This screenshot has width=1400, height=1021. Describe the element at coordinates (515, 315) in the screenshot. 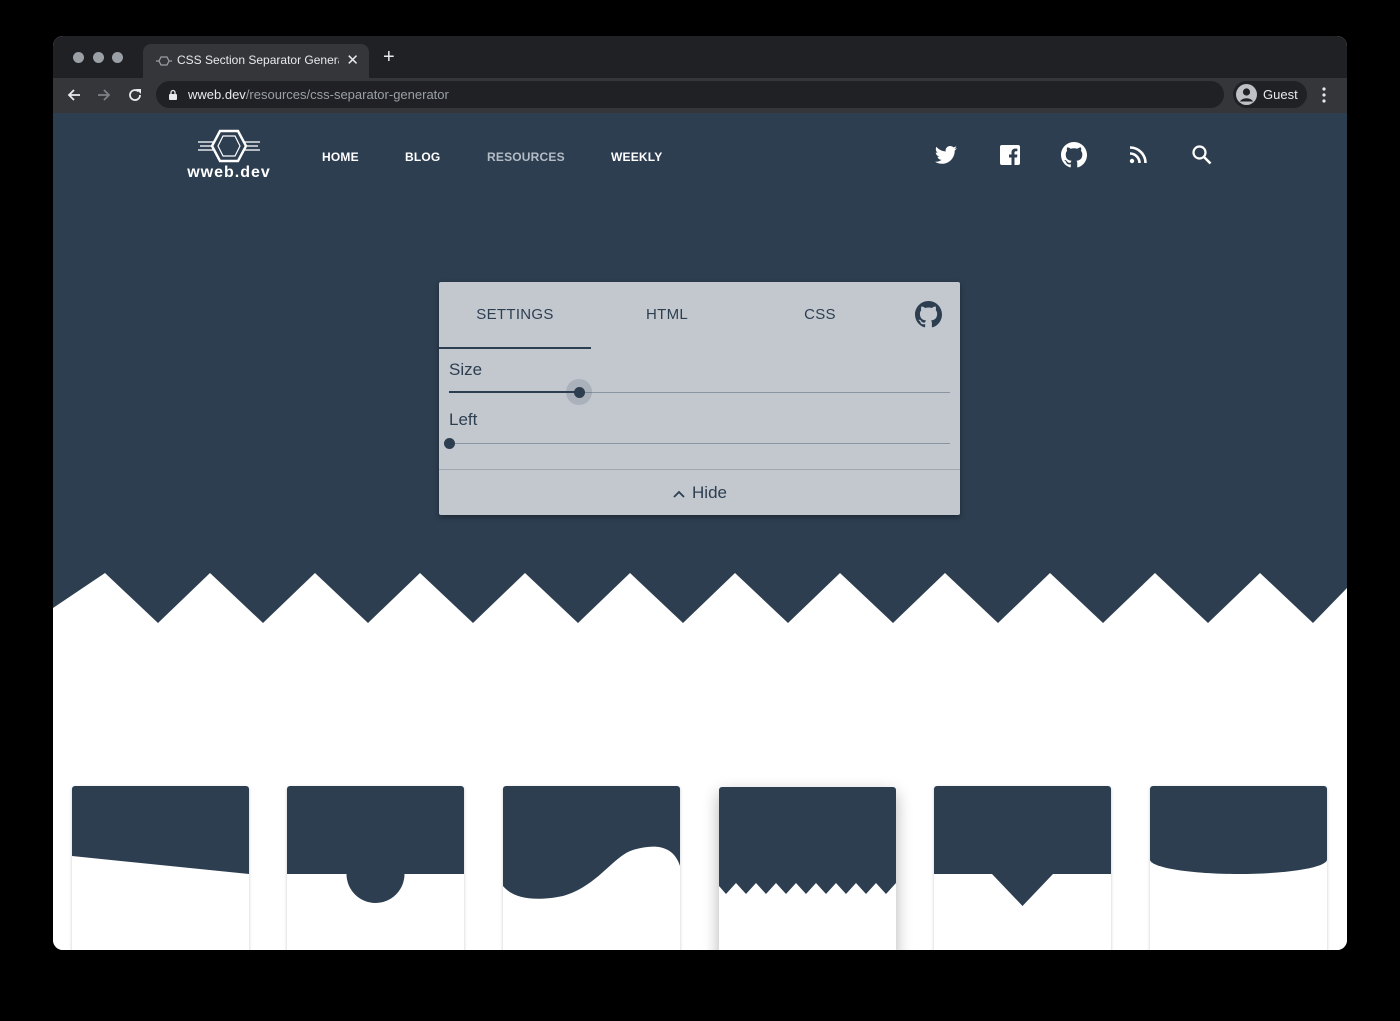

I see `tab-settings: SETTINGS` at that location.